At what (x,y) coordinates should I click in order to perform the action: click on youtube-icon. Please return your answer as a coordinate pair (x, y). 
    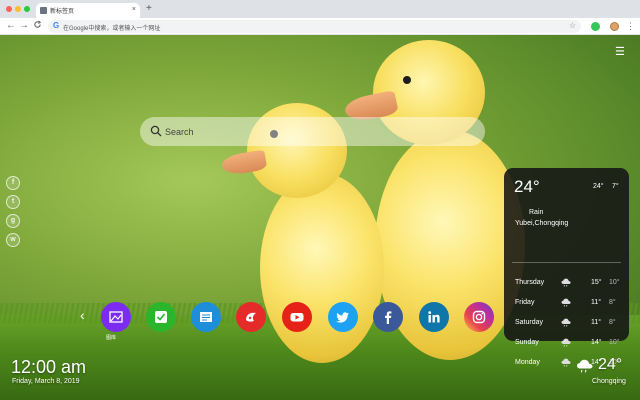
    Looking at the image, I should click on (297, 317).